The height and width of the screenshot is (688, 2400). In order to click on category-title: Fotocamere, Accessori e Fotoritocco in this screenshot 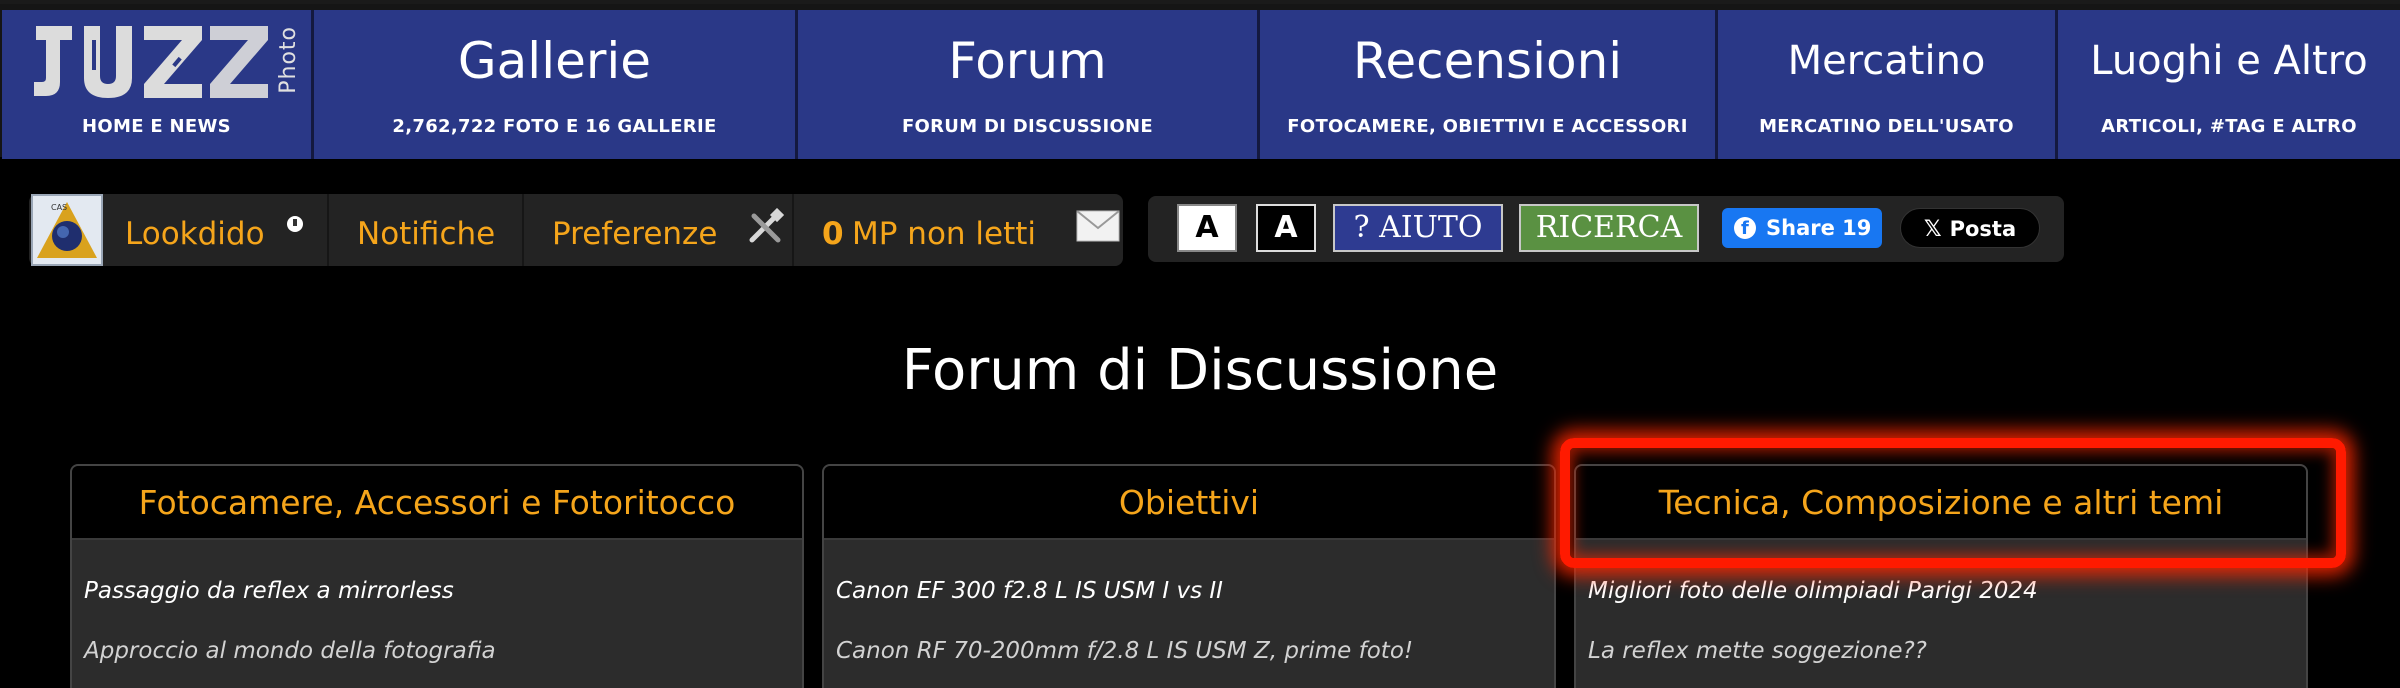, I will do `click(437, 503)`.